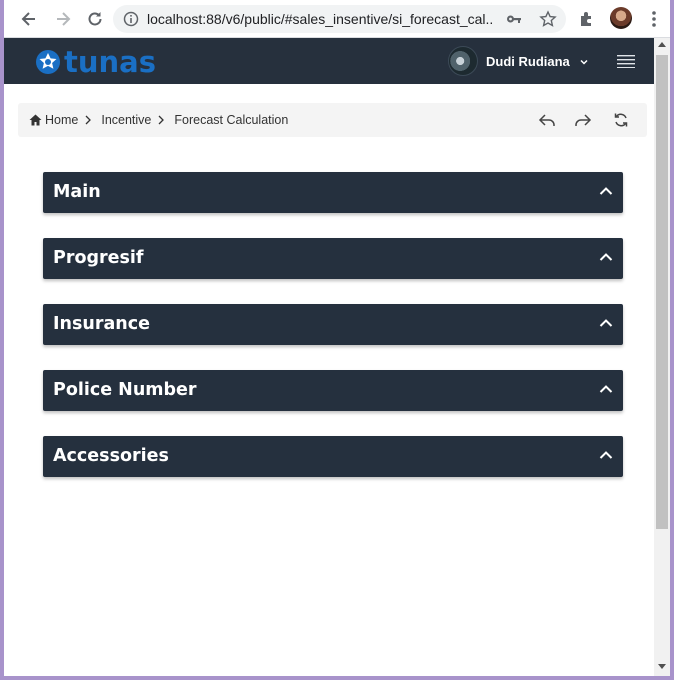 The width and height of the screenshot is (674, 680). What do you see at coordinates (463, 61) in the screenshot?
I see `user-avatar` at bounding box center [463, 61].